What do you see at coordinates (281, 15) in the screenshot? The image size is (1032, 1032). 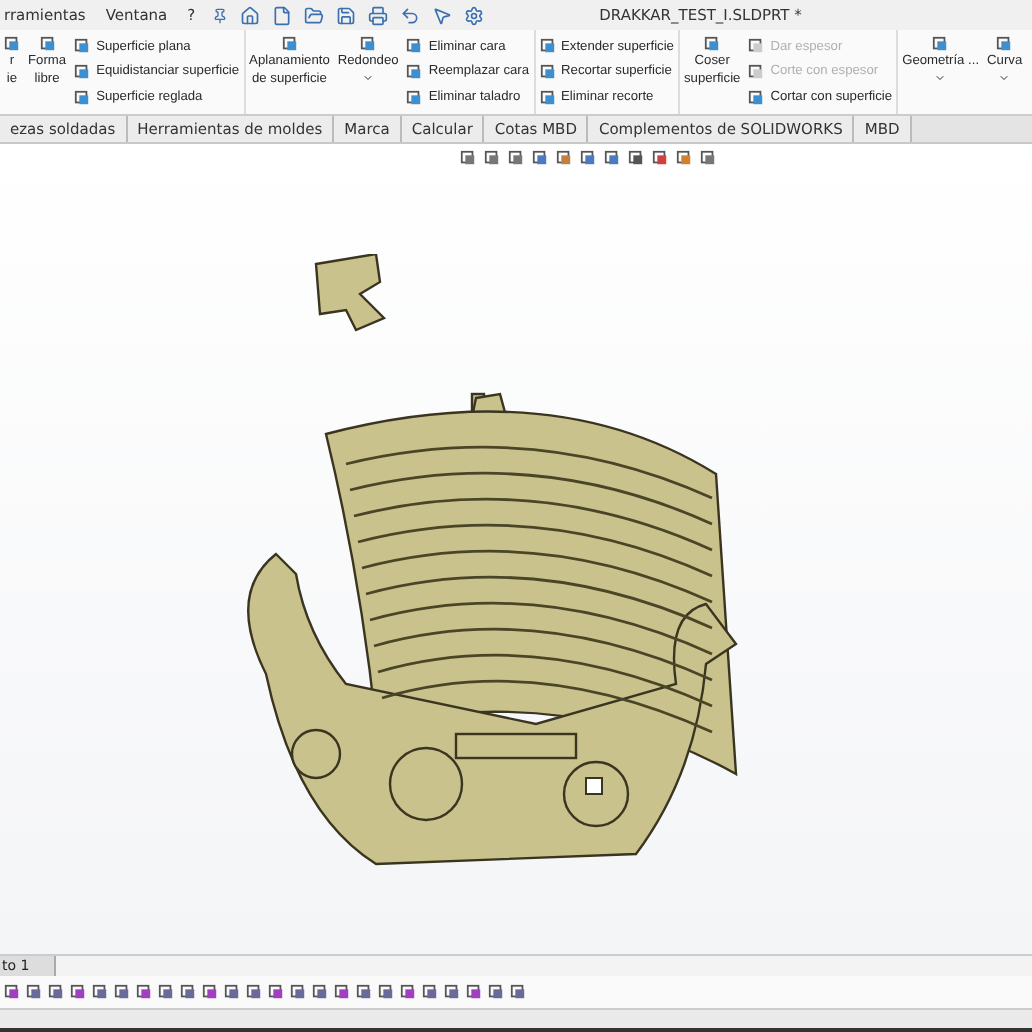 I see `new-document-icon` at bounding box center [281, 15].